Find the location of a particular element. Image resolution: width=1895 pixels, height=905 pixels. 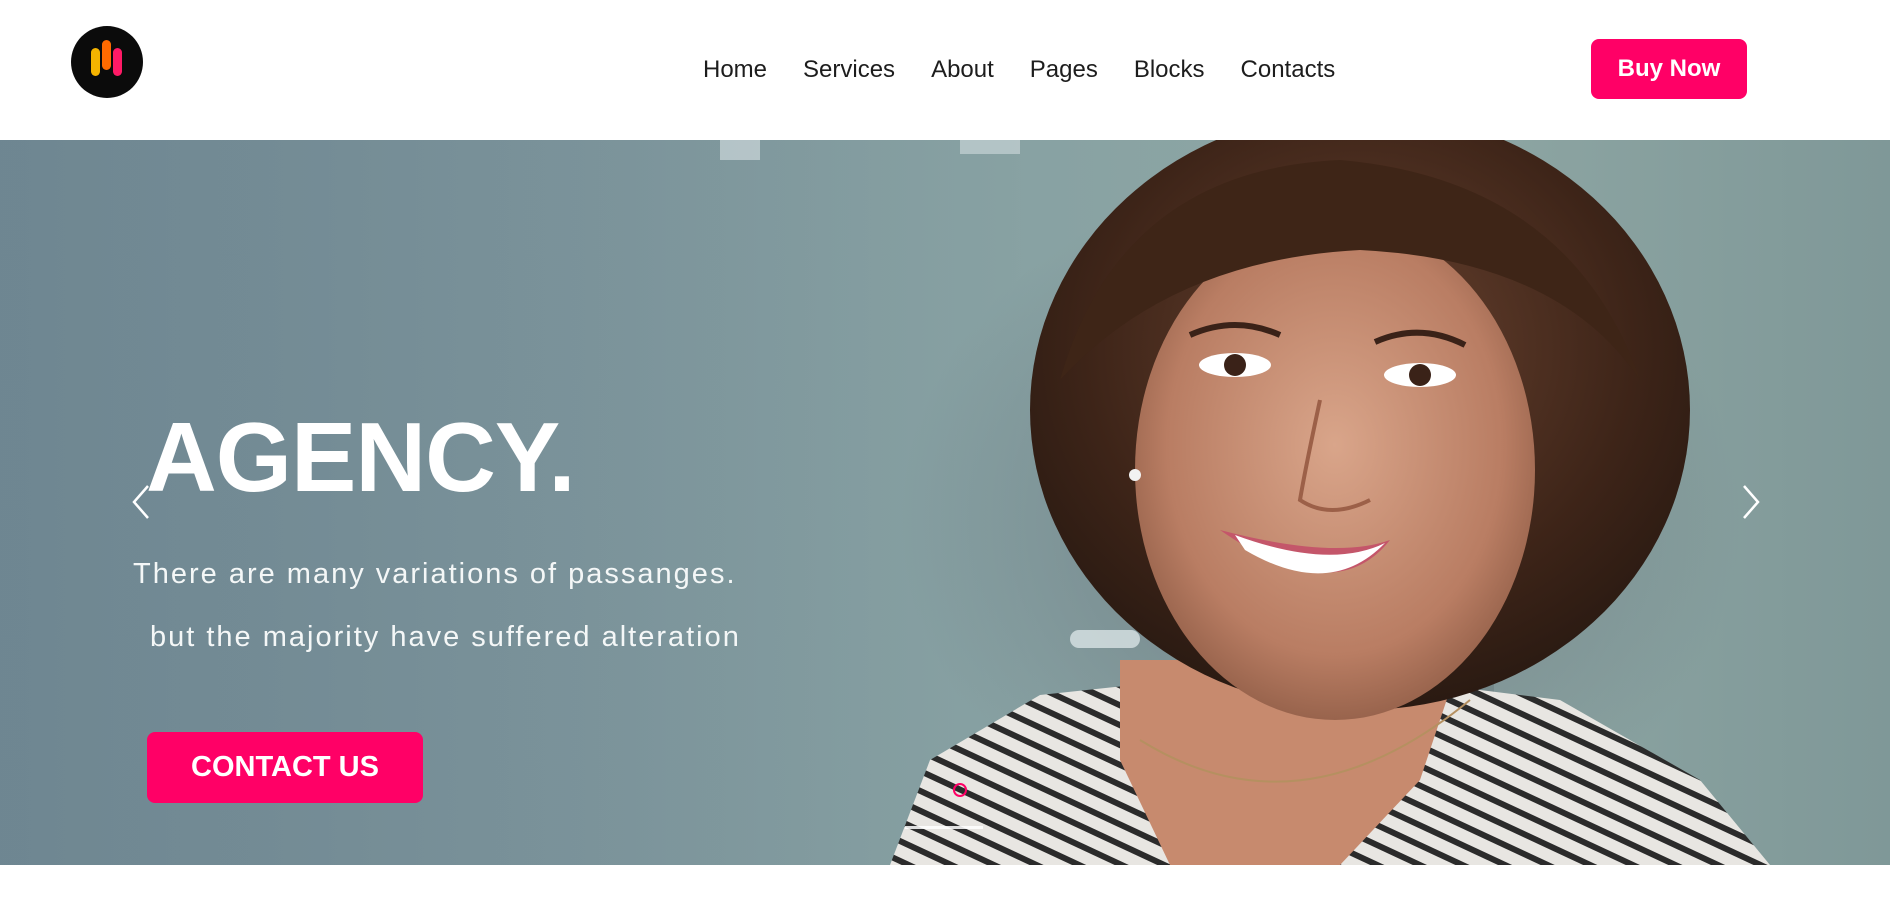

nav-contacts: Contacts is located at coordinates (1288, 70).